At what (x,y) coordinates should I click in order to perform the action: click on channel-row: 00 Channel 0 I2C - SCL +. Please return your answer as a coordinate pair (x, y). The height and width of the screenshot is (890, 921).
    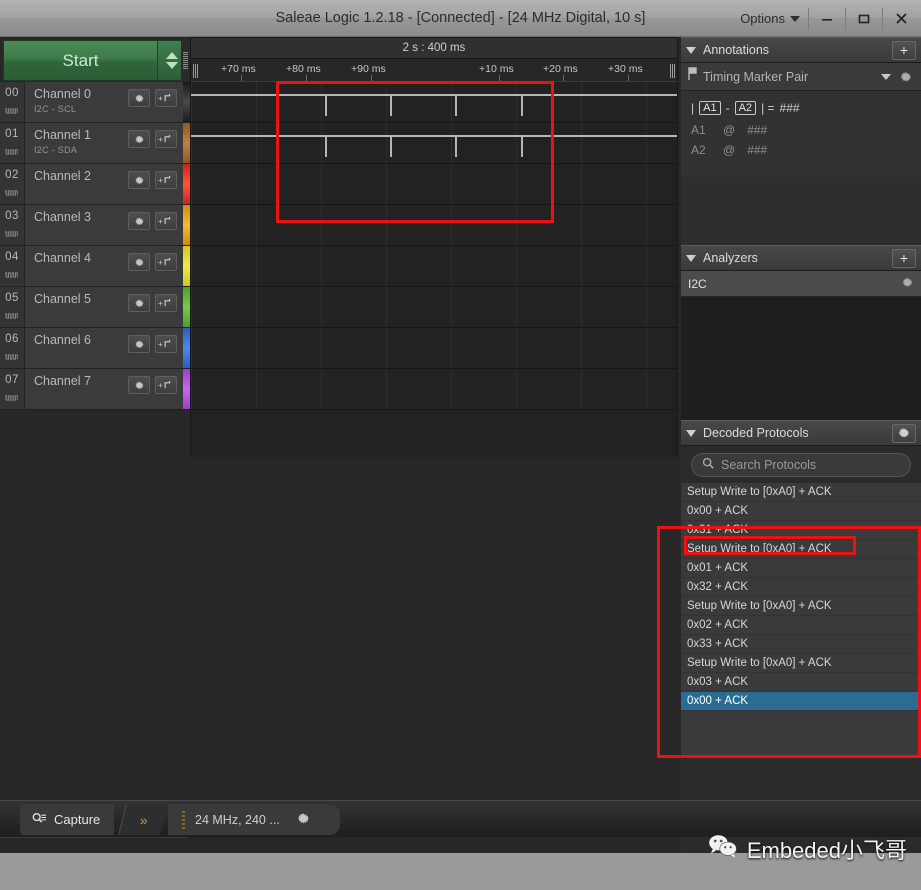
    Looking at the image, I should click on (95, 102).